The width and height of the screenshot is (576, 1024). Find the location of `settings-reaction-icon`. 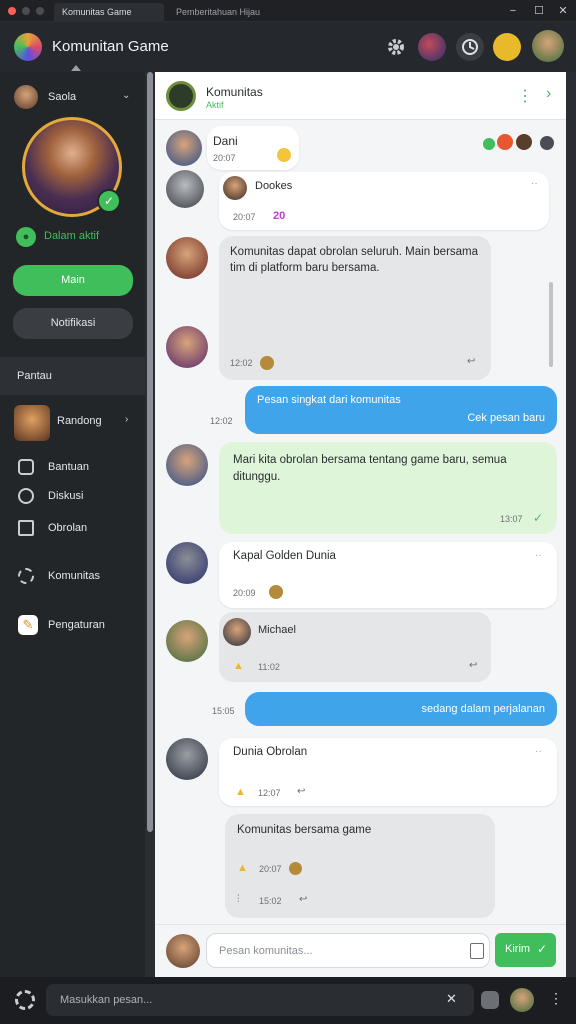

settings-reaction-icon is located at coordinates (547, 143).